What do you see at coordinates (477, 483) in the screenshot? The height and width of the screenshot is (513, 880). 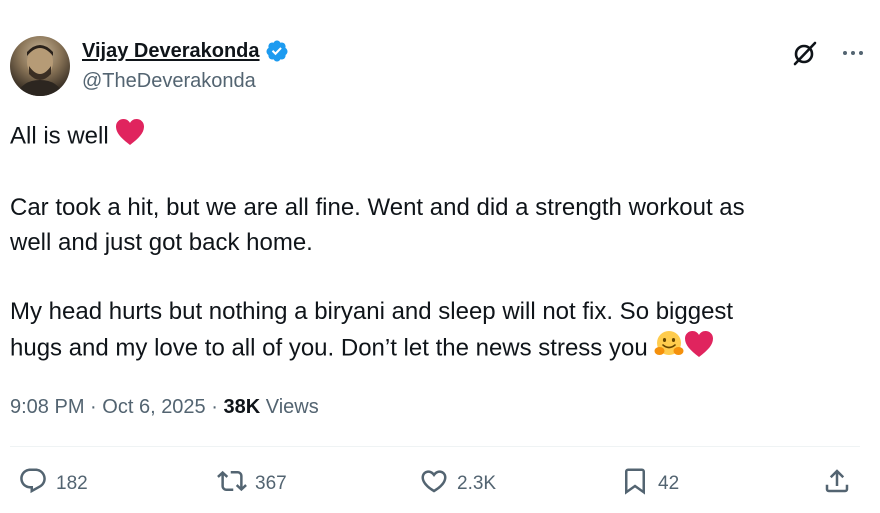 I see `like-count: 2.3K` at bounding box center [477, 483].